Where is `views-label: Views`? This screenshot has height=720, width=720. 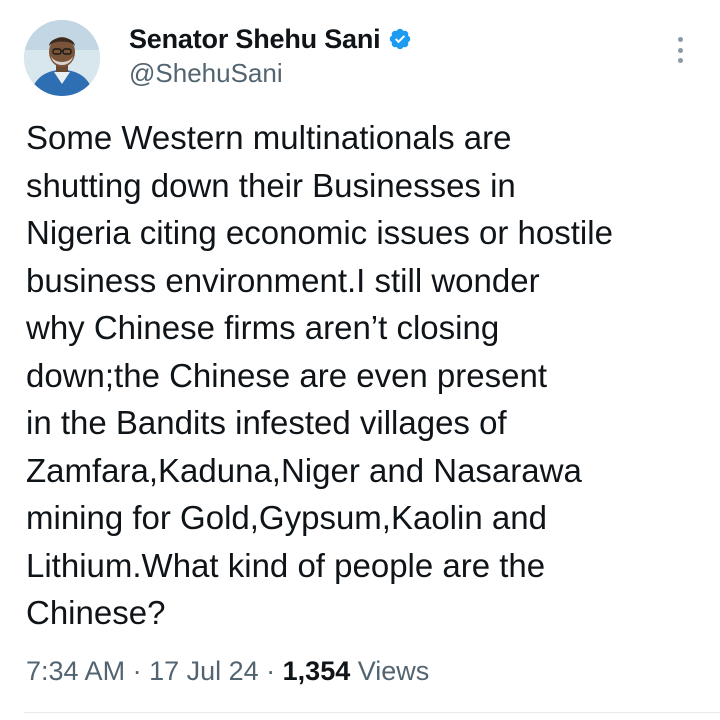
views-label: Views is located at coordinates (390, 671).